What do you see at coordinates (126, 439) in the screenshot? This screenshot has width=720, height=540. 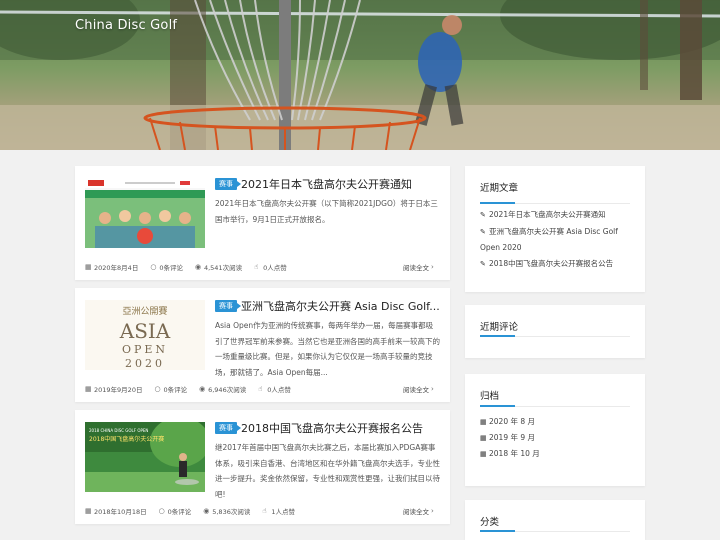 I see `thumb-text-line2: 2018中国飞盘高尔夫公开赛` at bounding box center [126, 439].